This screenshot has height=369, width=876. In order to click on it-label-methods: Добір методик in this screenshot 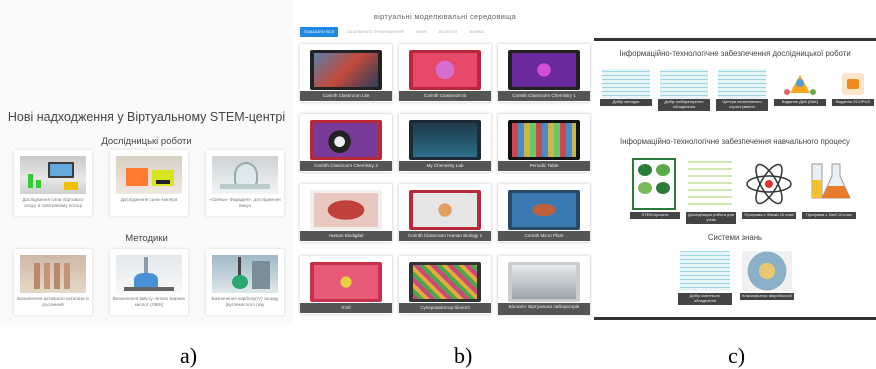, I will do `click(626, 102)`.